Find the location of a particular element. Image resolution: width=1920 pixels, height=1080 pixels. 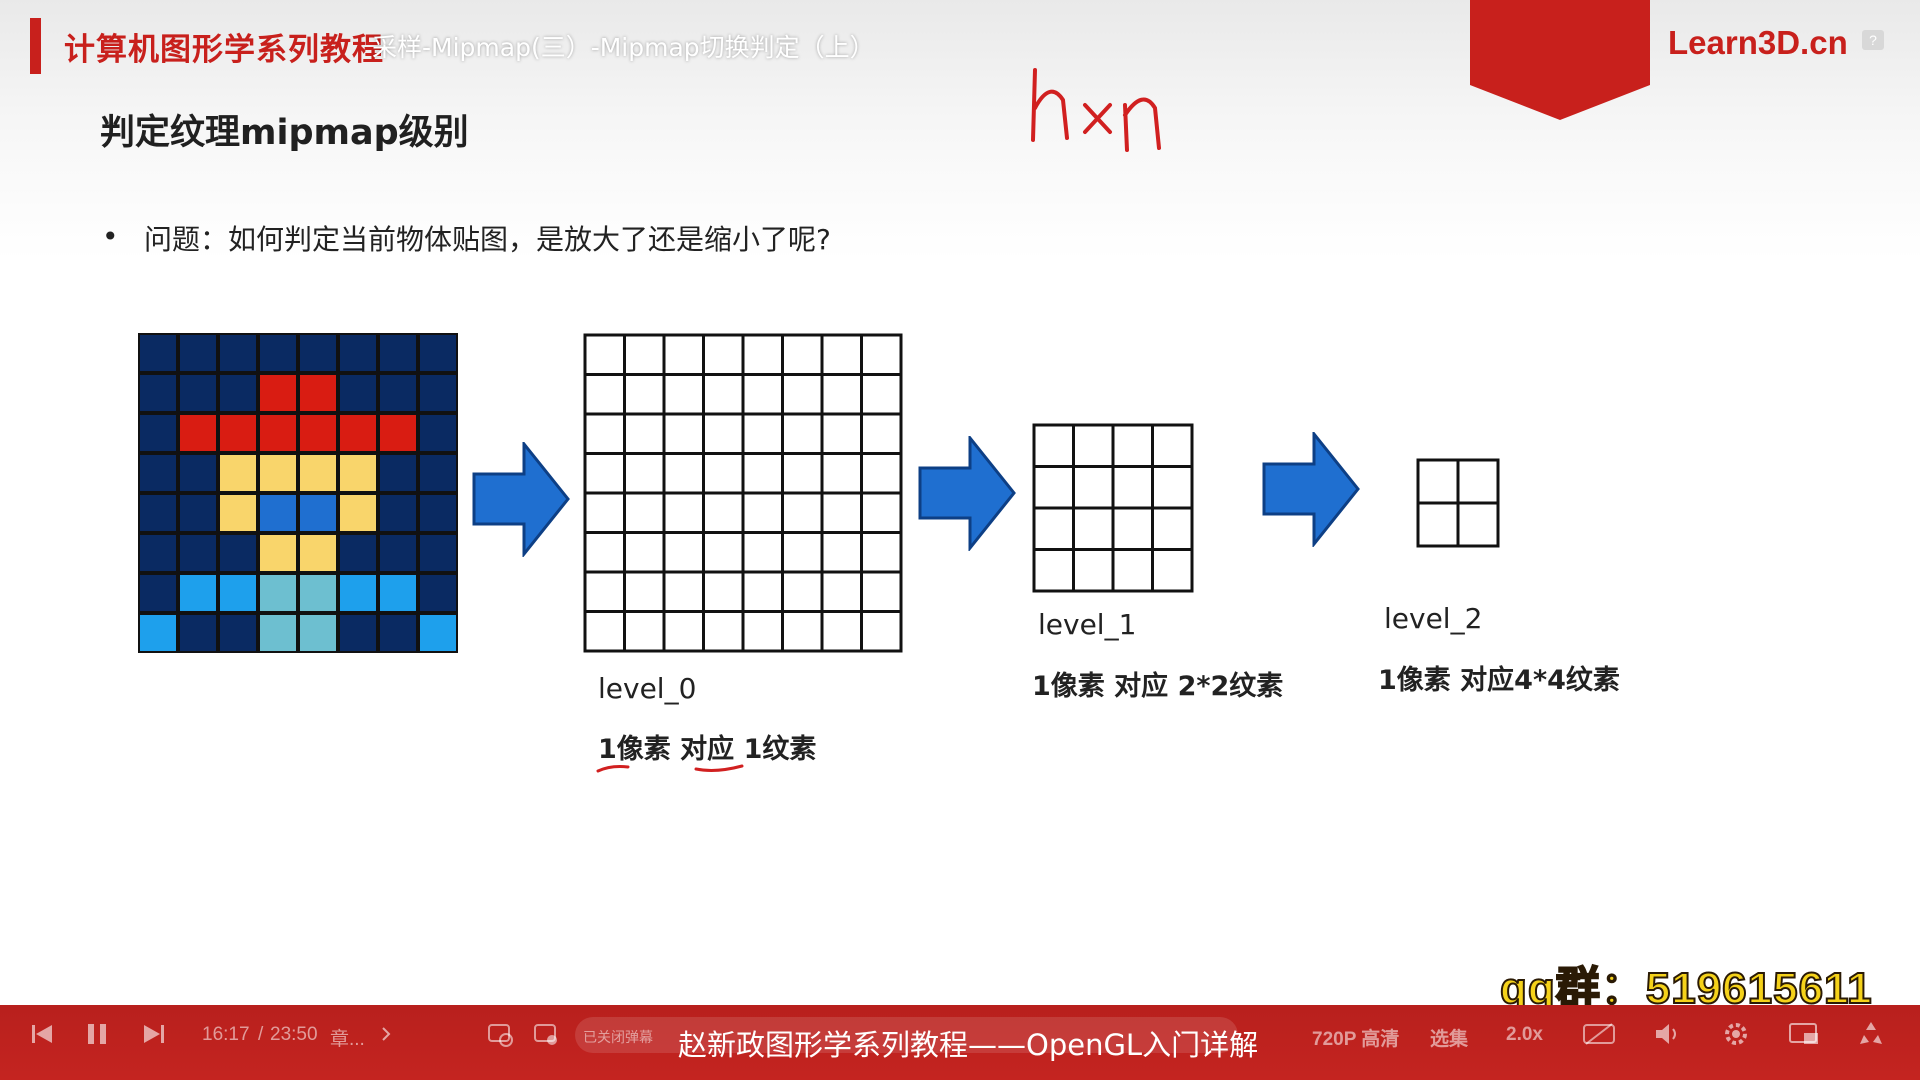

chevron-right-icon is located at coordinates (386, 1034).